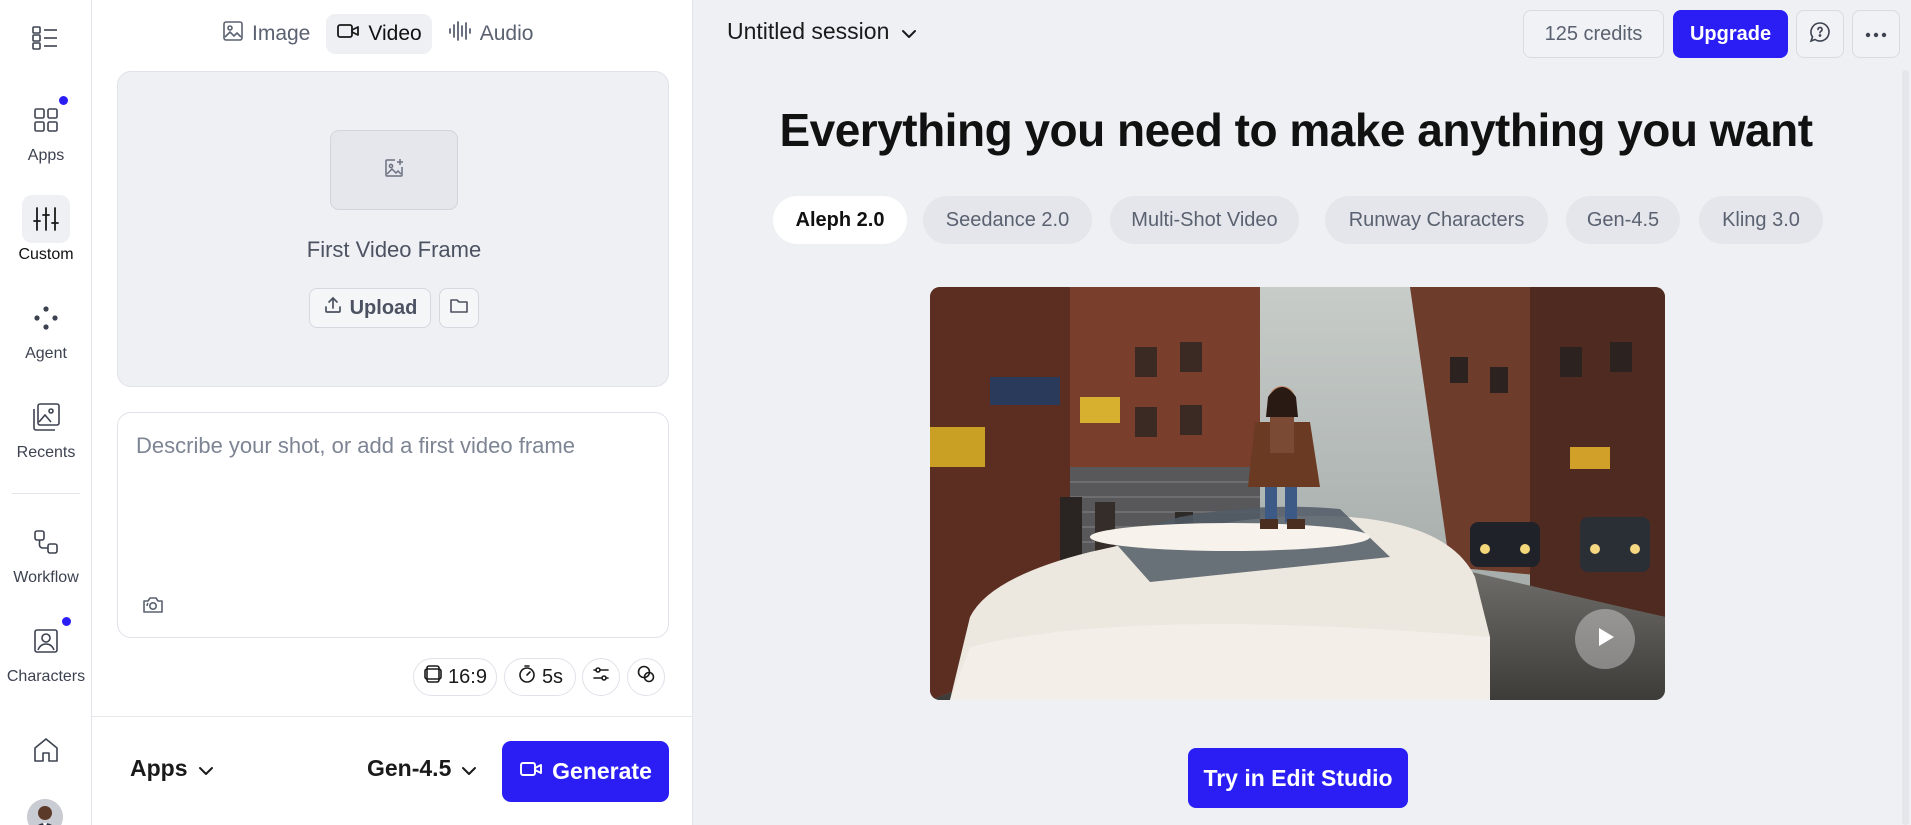 The image size is (1911, 825). What do you see at coordinates (1298, 778) in the screenshot?
I see `try-edit-studio-button: Try in Edit Studio` at bounding box center [1298, 778].